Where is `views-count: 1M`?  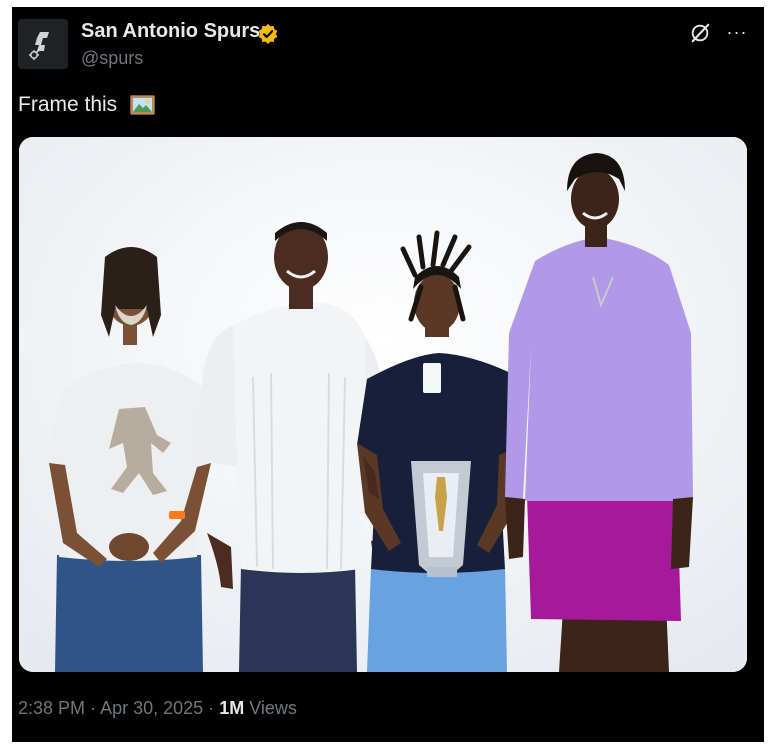 views-count: 1M is located at coordinates (232, 708).